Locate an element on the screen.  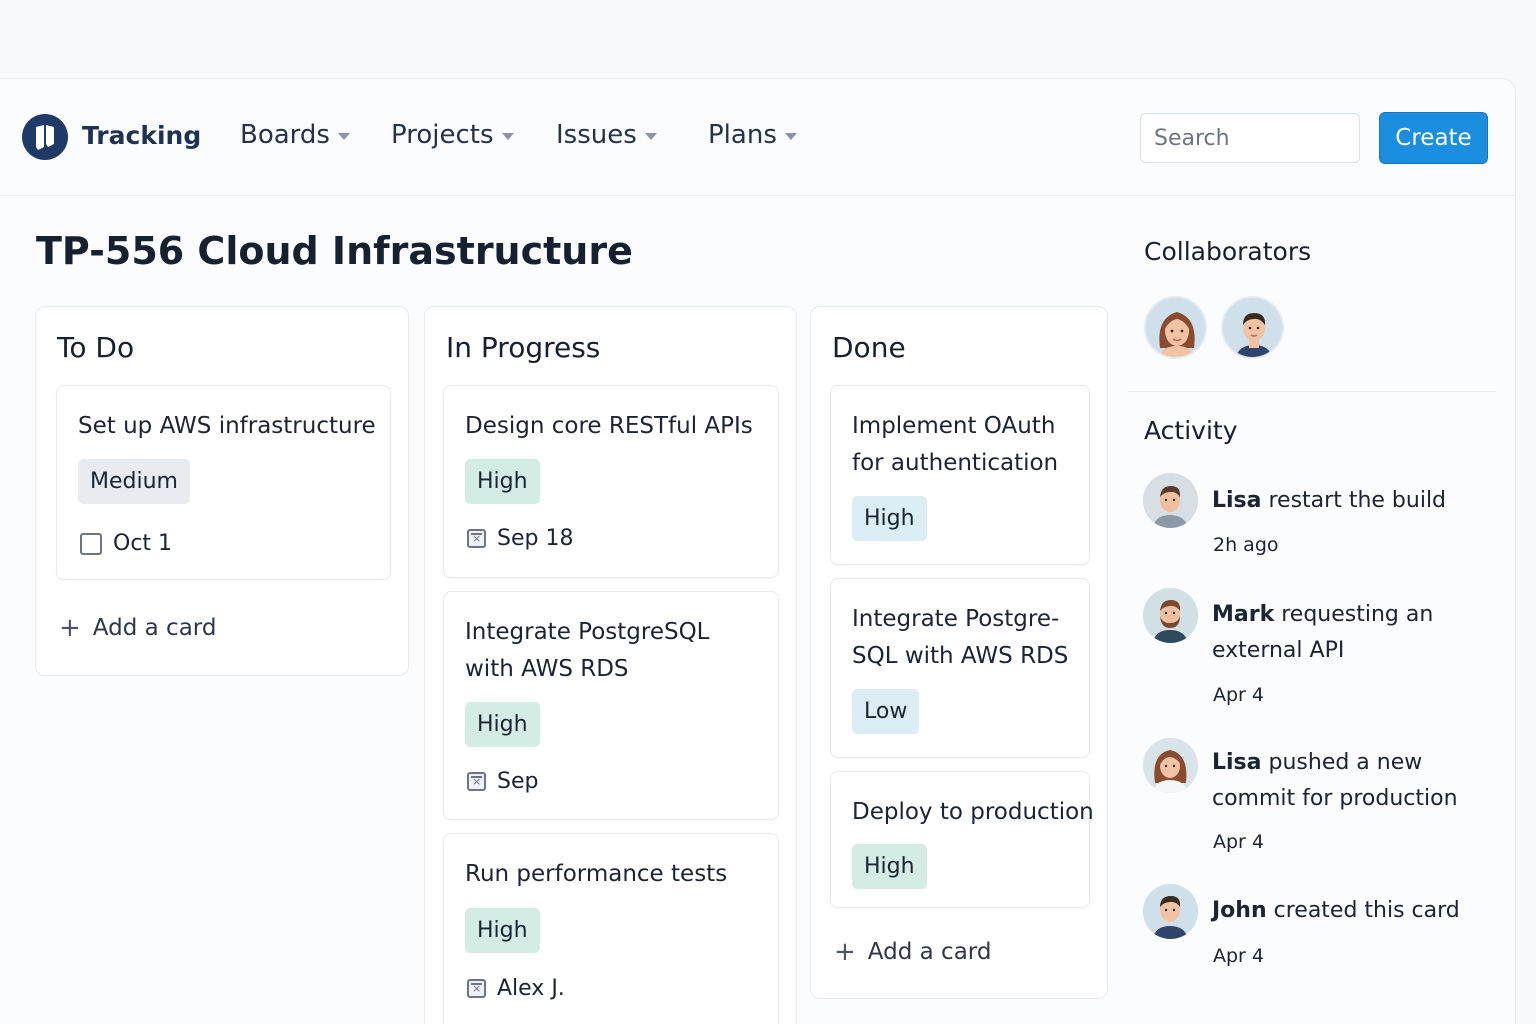
sidebar-divider is located at coordinates (1312, 391).